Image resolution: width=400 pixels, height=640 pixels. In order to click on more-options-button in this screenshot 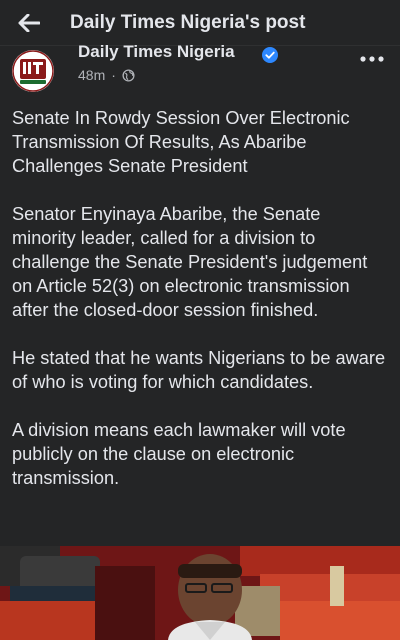, I will do `click(372, 59)`.